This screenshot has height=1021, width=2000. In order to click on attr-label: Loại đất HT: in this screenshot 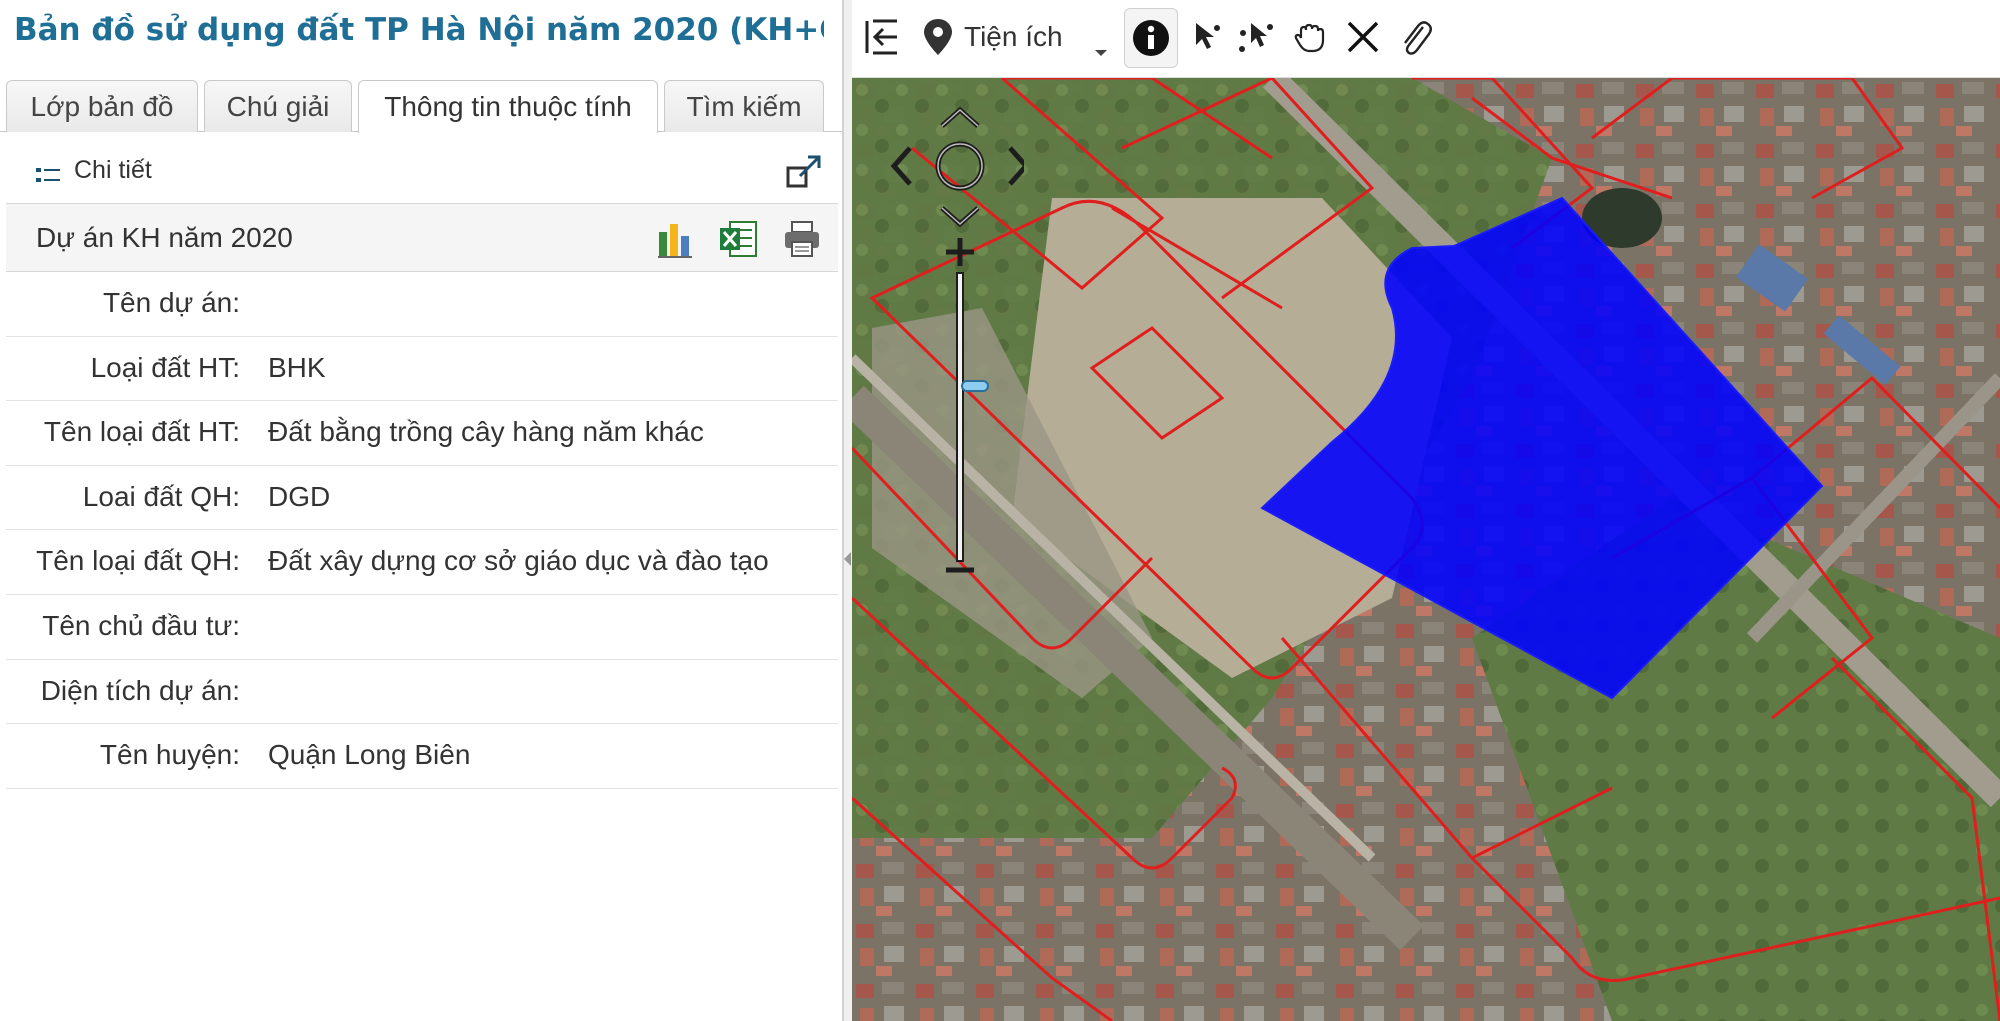, I will do `click(165, 367)`.